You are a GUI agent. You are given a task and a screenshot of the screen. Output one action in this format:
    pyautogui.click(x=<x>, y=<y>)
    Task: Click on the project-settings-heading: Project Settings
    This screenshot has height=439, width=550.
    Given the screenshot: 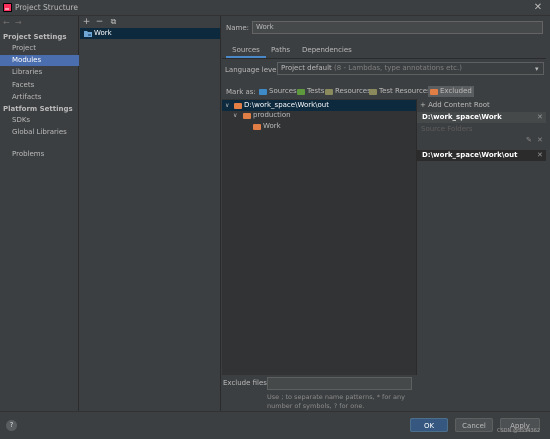 What is the action you would take?
    pyautogui.click(x=35, y=37)
    